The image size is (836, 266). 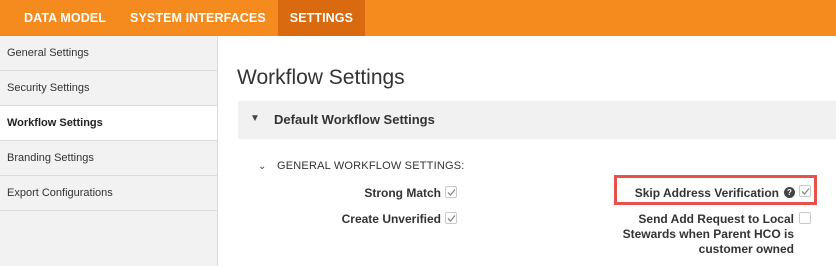 I want to click on default-workflow-section-header: ▼ Default Workflow Settings, so click(x=537, y=120).